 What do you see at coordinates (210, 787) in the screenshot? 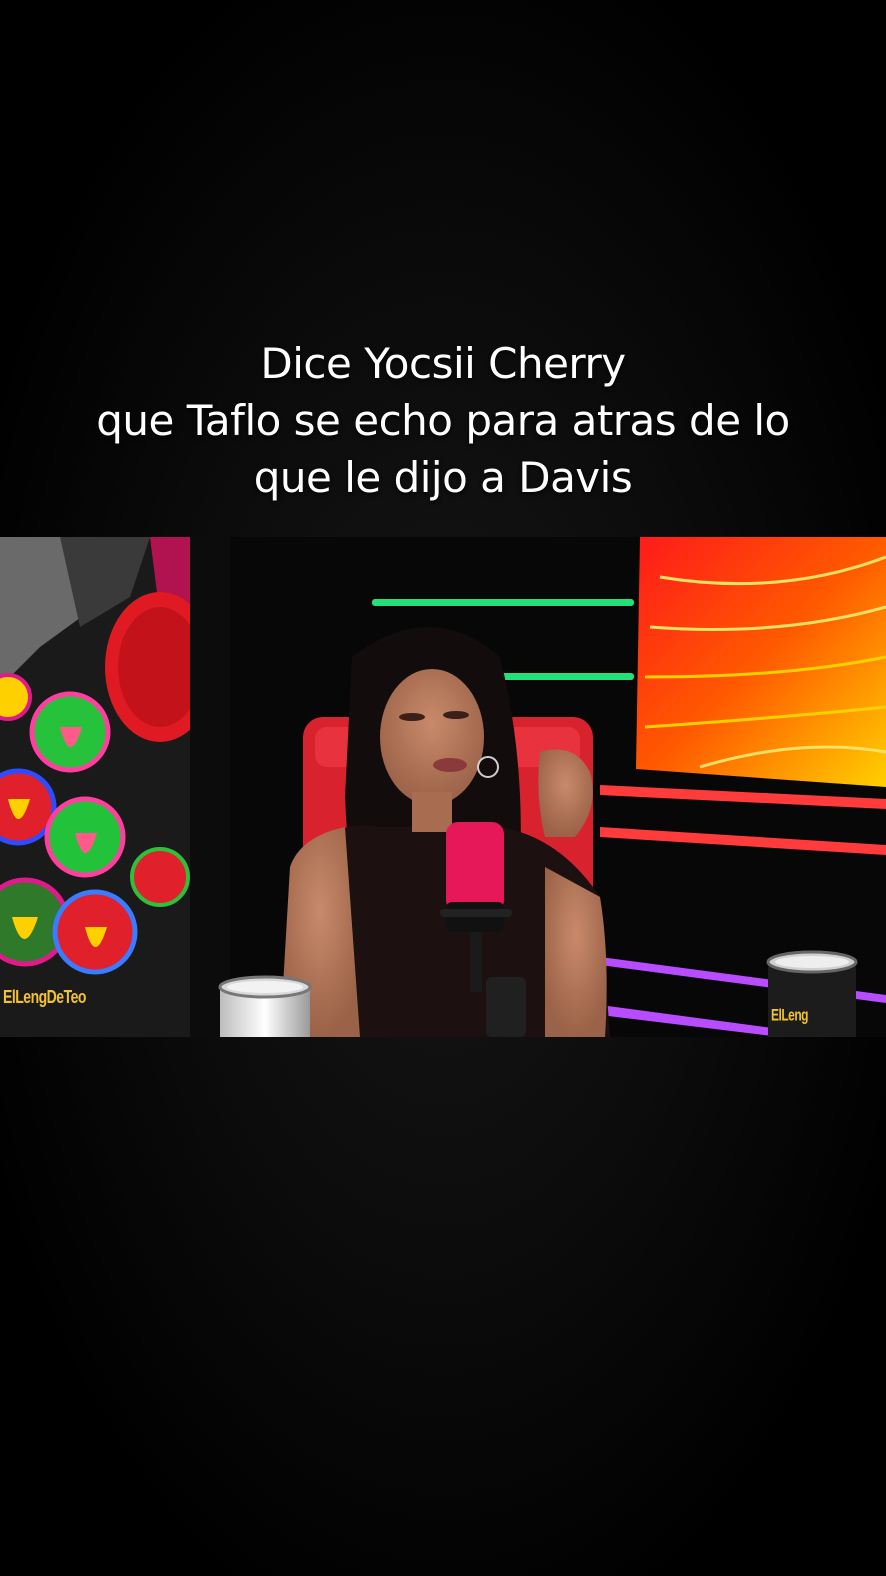
I see `studio-pillar` at bounding box center [210, 787].